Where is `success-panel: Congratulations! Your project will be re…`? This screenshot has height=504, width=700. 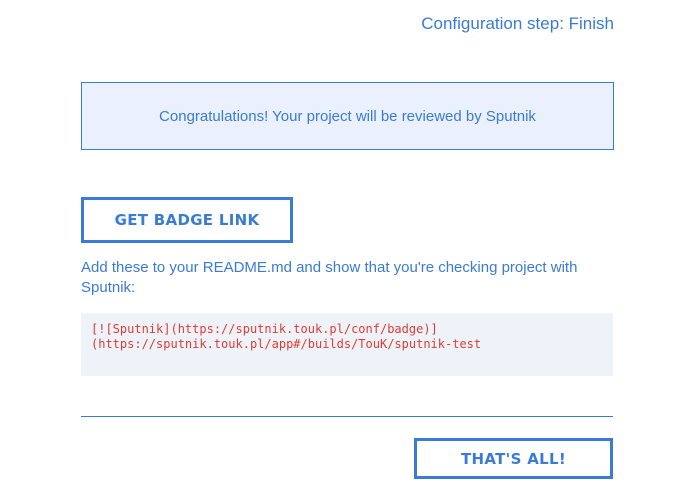 success-panel: Congratulations! Your project will be re… is located at coordinates (347, 116).